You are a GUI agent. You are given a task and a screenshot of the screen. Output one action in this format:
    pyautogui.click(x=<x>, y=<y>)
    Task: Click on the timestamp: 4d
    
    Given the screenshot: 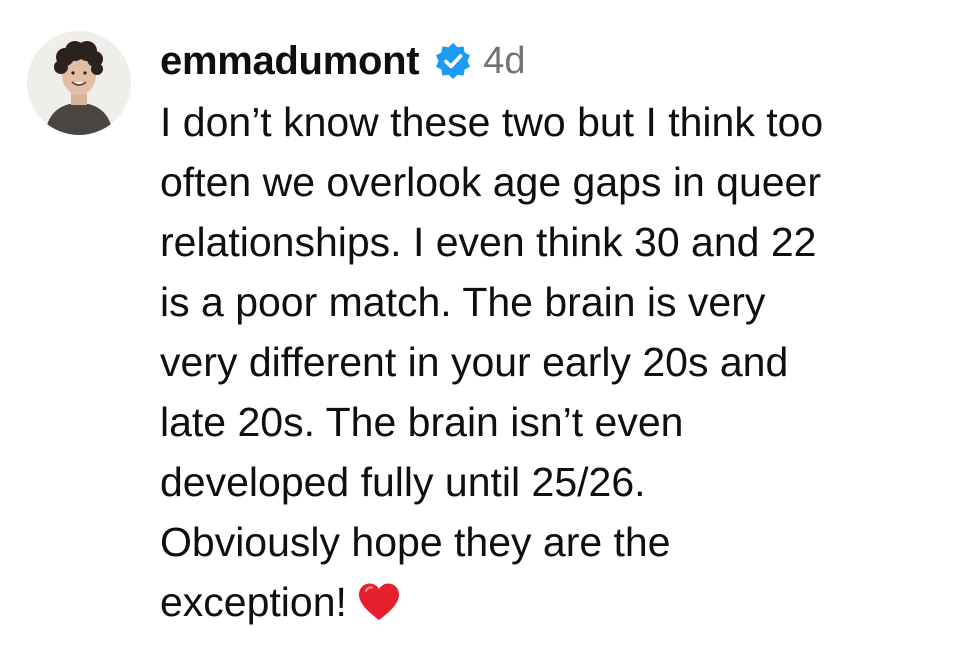 What is the action you would take?
    pyautogui.click(x=504, y=61)
    